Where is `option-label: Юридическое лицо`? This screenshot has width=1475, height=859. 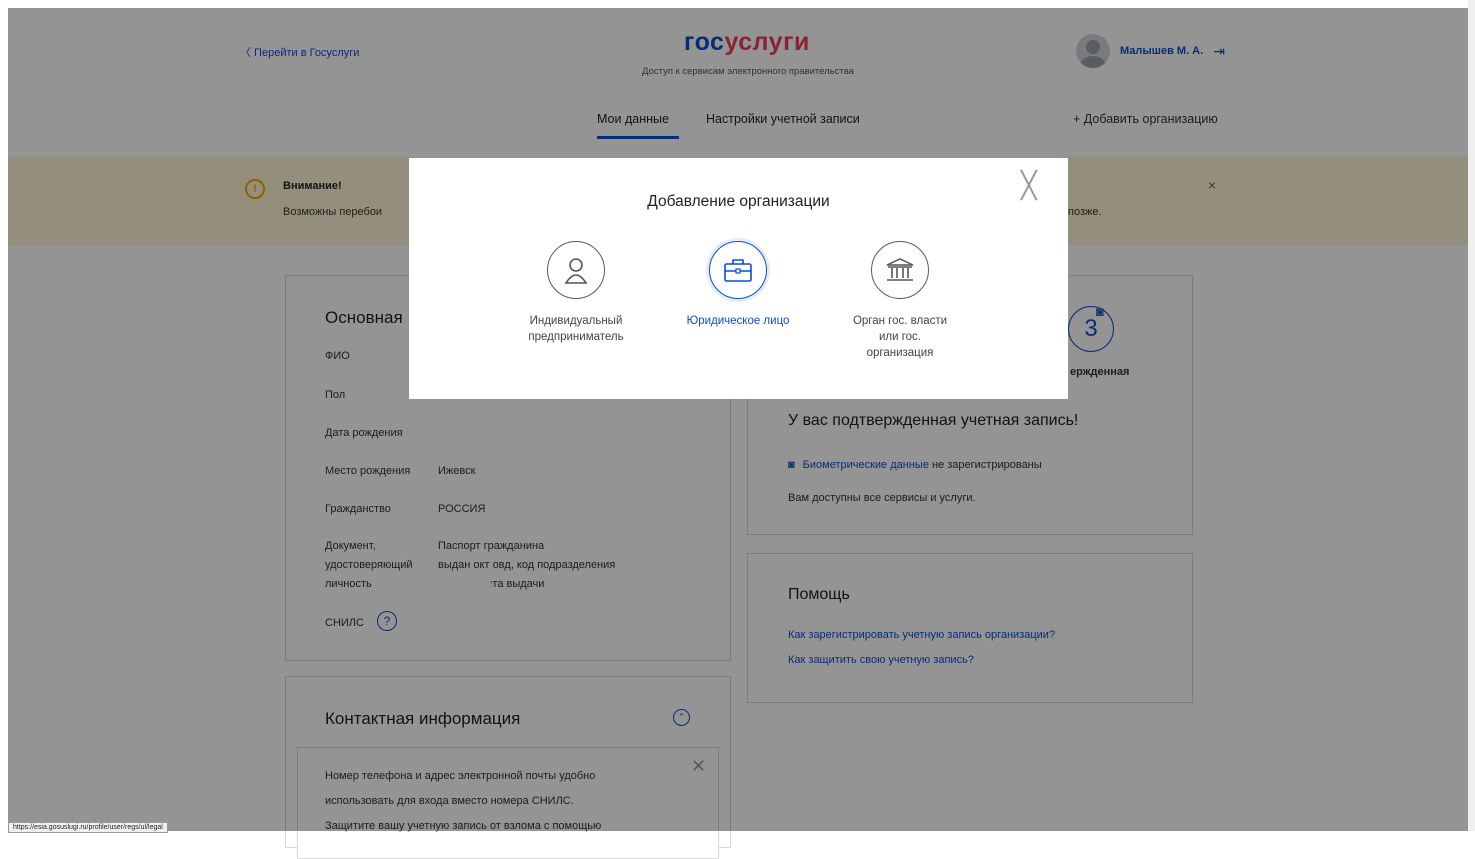 option-label: Юридическое лицо is located at coordinates (738, 321).